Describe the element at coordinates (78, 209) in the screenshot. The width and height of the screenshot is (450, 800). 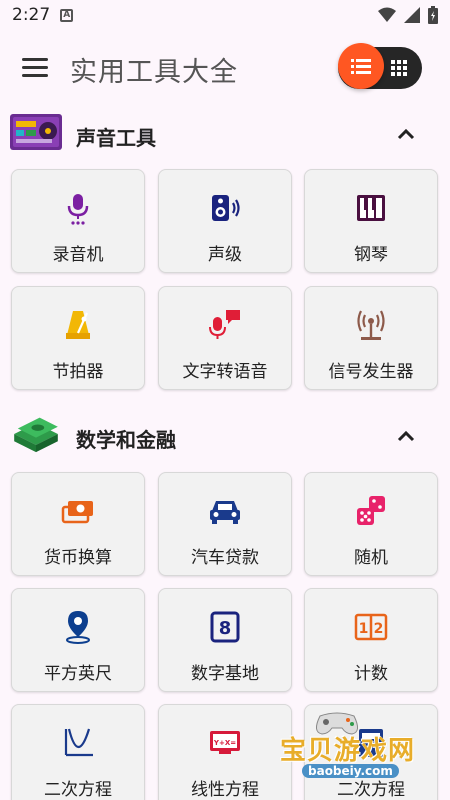
I see `microphone-icon` at that location.